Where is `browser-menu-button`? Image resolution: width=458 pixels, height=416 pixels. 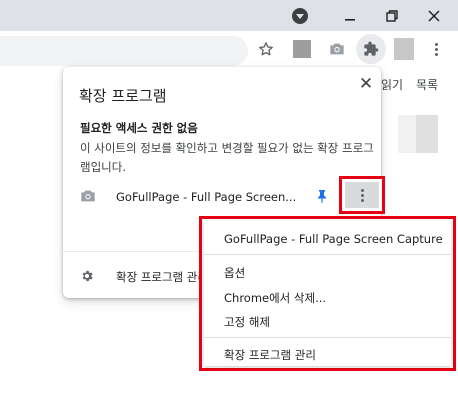
browser-menu-button is located at coordinates (436, 49).